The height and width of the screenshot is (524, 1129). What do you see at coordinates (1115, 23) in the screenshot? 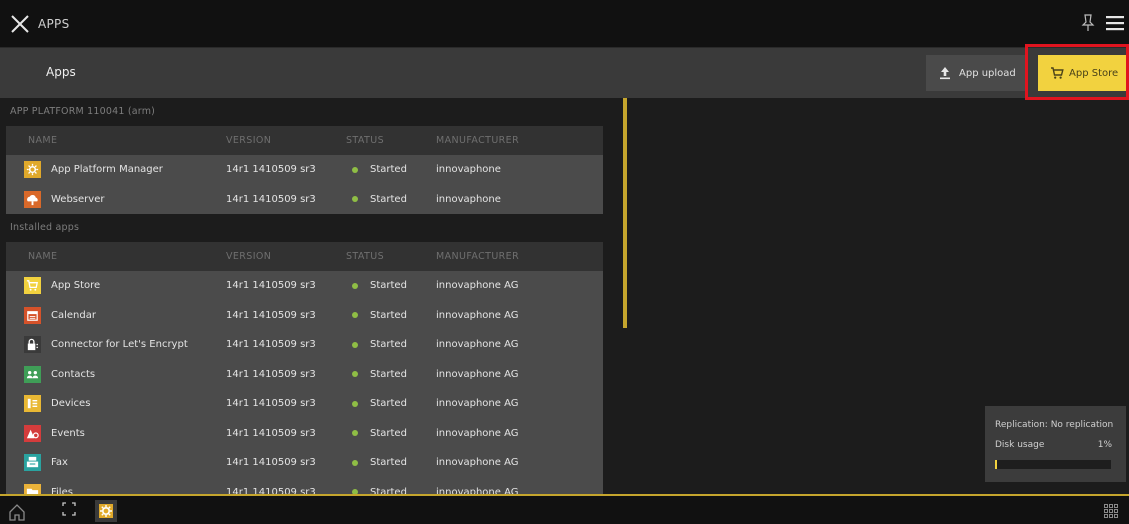
I see `hamburger-menu-icon` at bounding box center [1115, 23].